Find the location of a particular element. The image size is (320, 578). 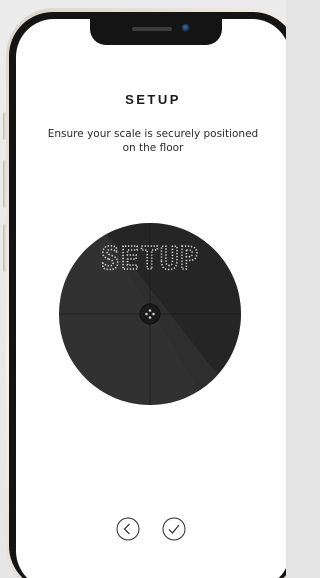

confirm-button is located at coordinates (174, 529).